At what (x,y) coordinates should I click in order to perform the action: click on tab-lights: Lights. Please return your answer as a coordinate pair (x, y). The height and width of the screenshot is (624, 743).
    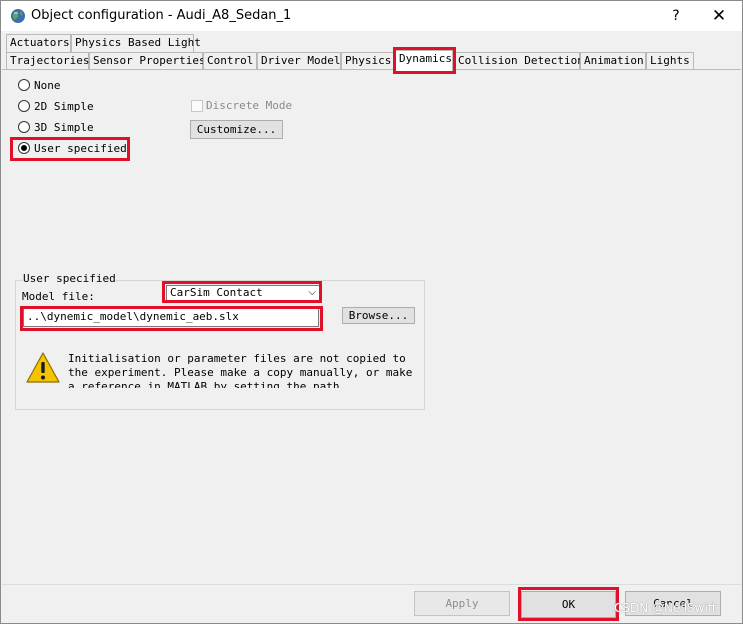
    Looking at the image, I should click on (670, 61).